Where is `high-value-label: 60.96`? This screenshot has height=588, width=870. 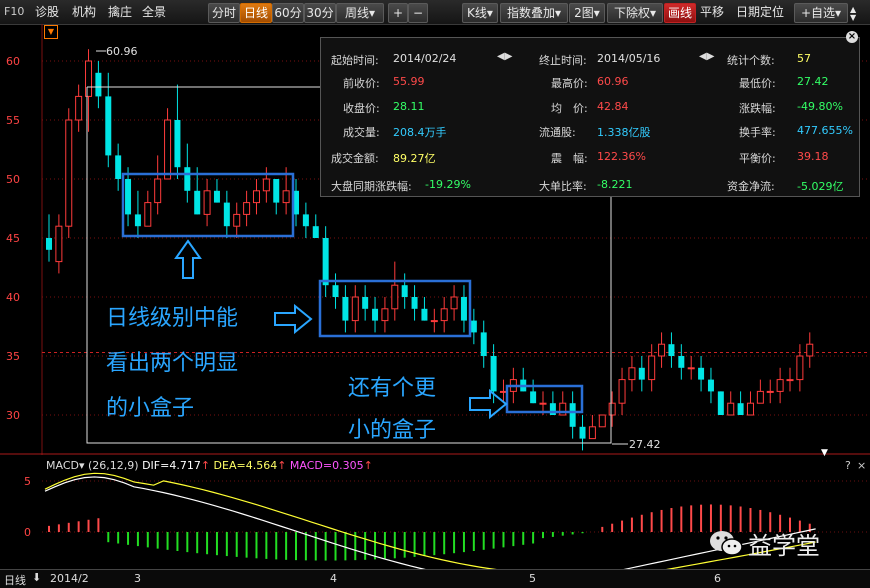 high-value-label: 60.96 is located at coordinates (122, 51).